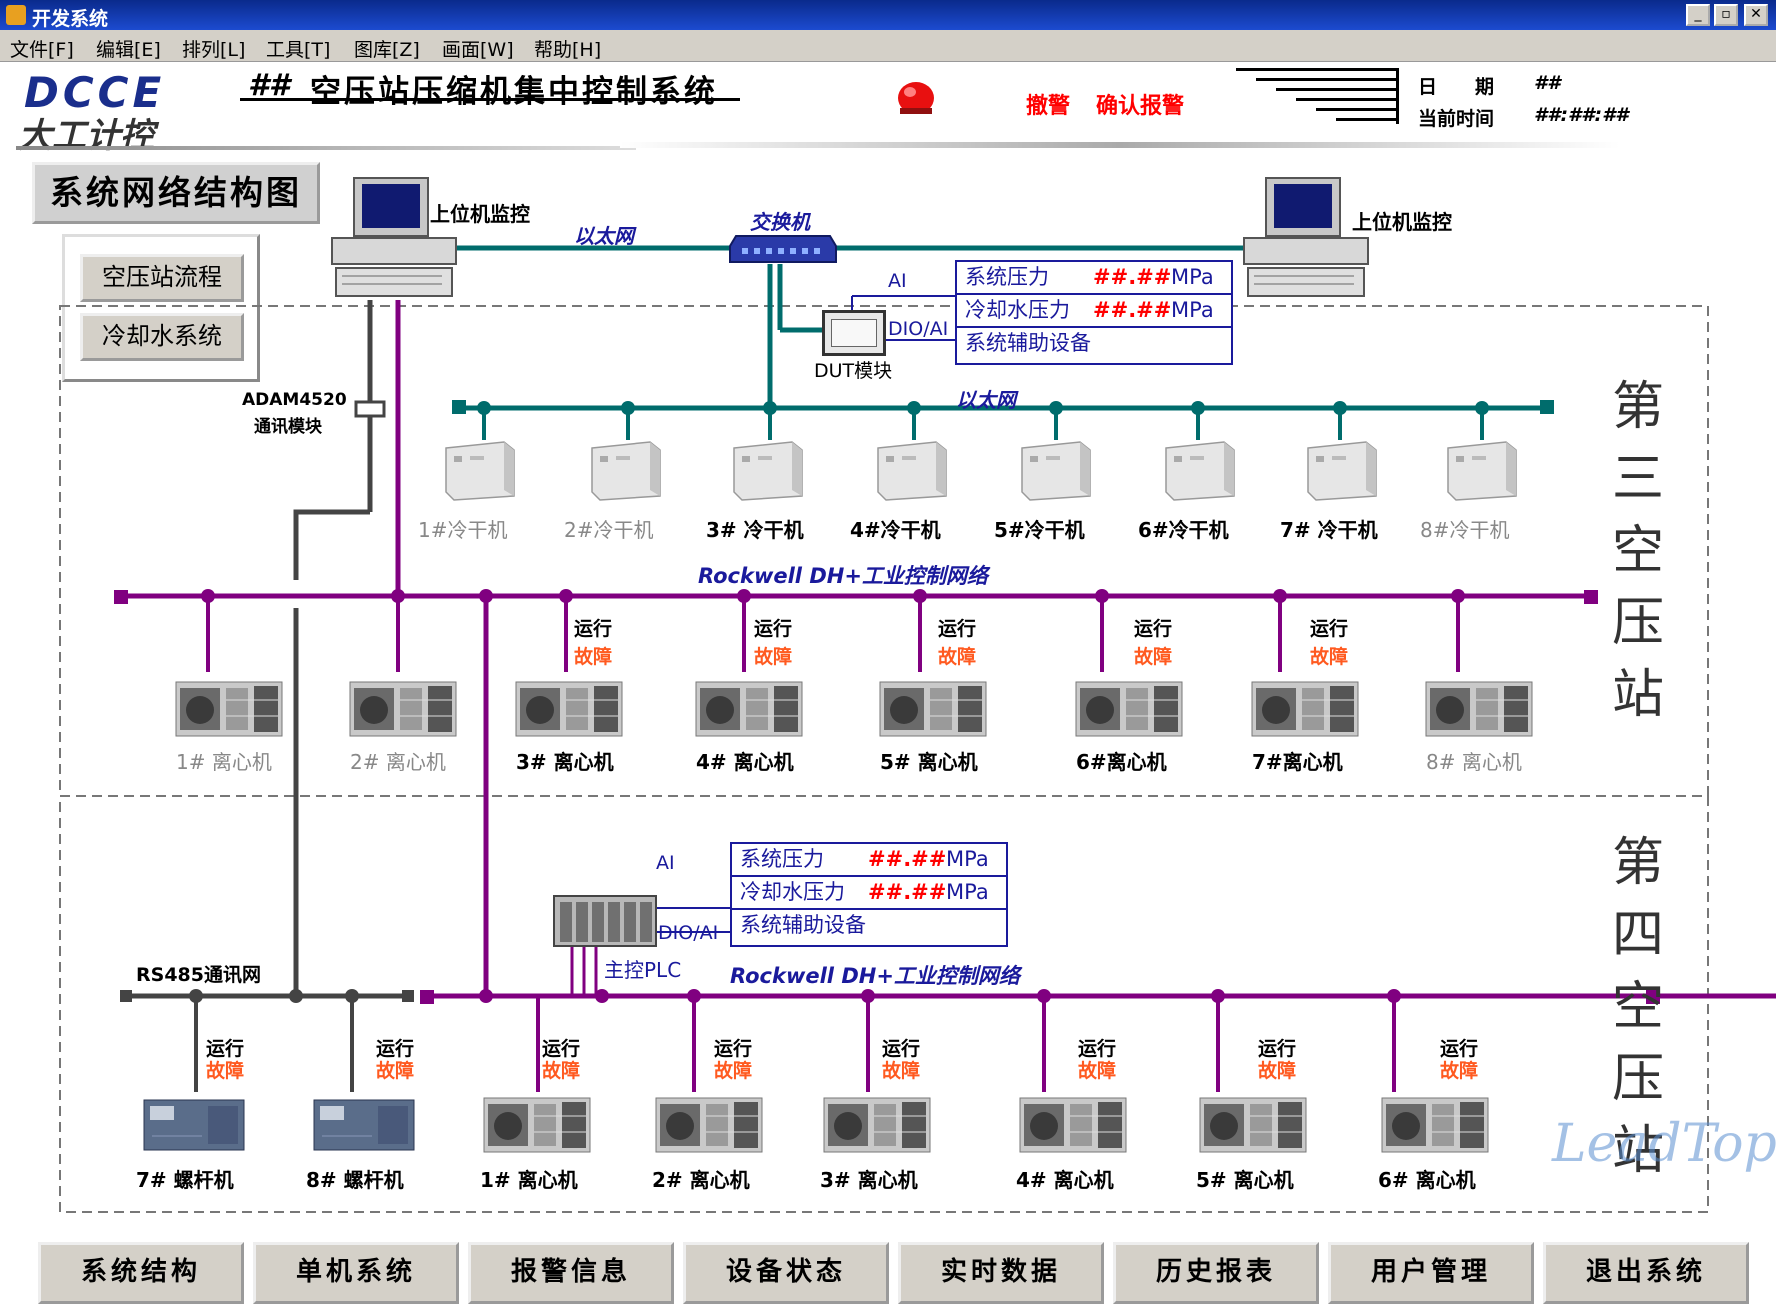 Image resolution: width=1776 pixels, height=1314 pixels. Describe the element at coordinates (294, 400) in the screenshot. I see `adam-label: ADAM4520` at that location.